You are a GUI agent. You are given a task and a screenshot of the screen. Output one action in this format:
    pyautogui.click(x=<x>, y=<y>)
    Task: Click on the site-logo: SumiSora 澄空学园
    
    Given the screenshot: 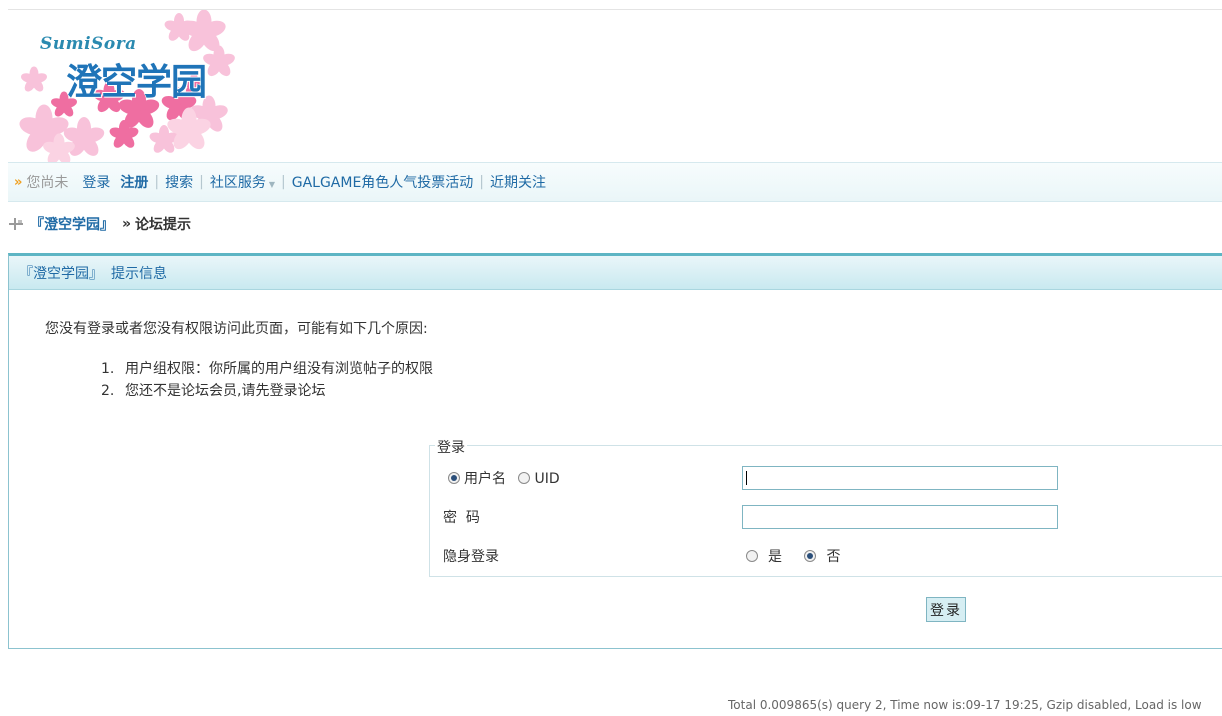 What is the action you would take?
    pyautogui.click(x=125, y=86)
    